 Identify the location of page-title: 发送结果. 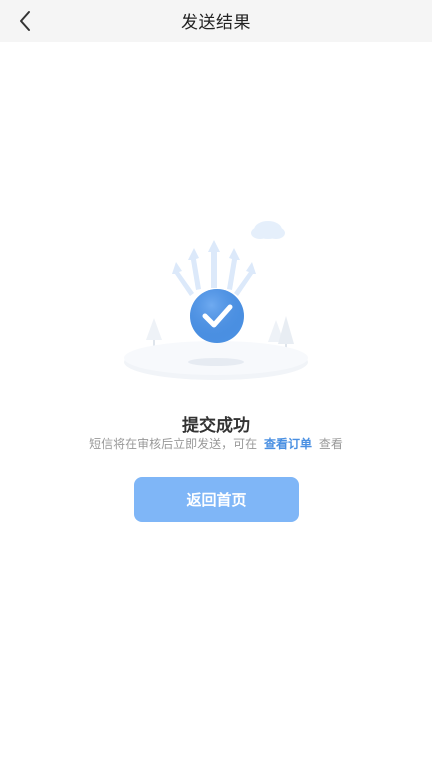
(216, 23).